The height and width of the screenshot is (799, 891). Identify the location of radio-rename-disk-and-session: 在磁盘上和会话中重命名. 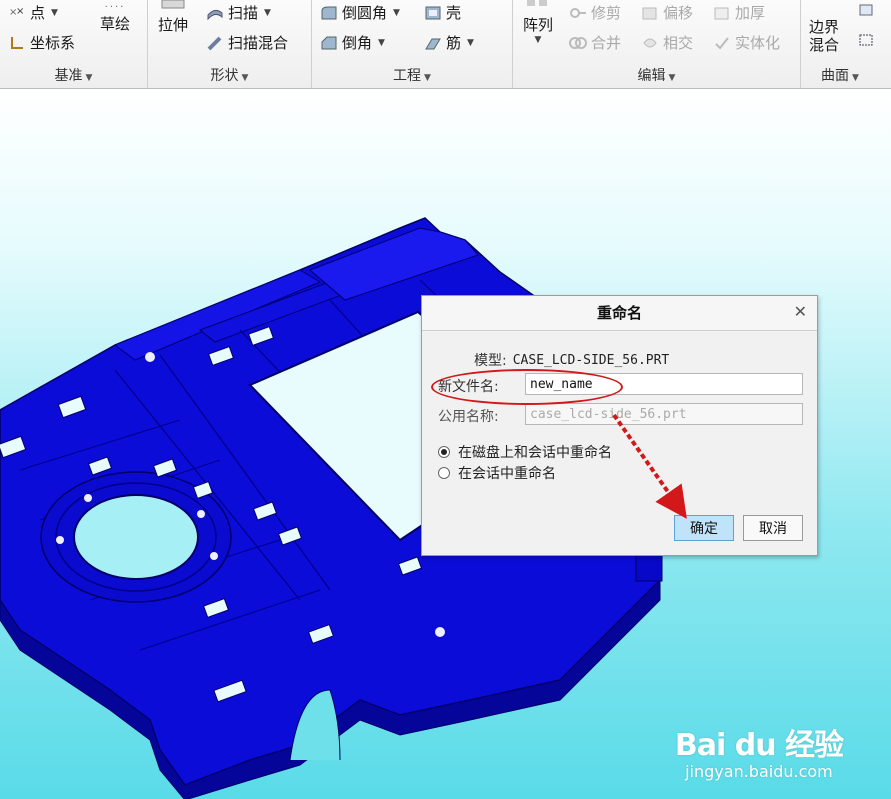
(525, 452).